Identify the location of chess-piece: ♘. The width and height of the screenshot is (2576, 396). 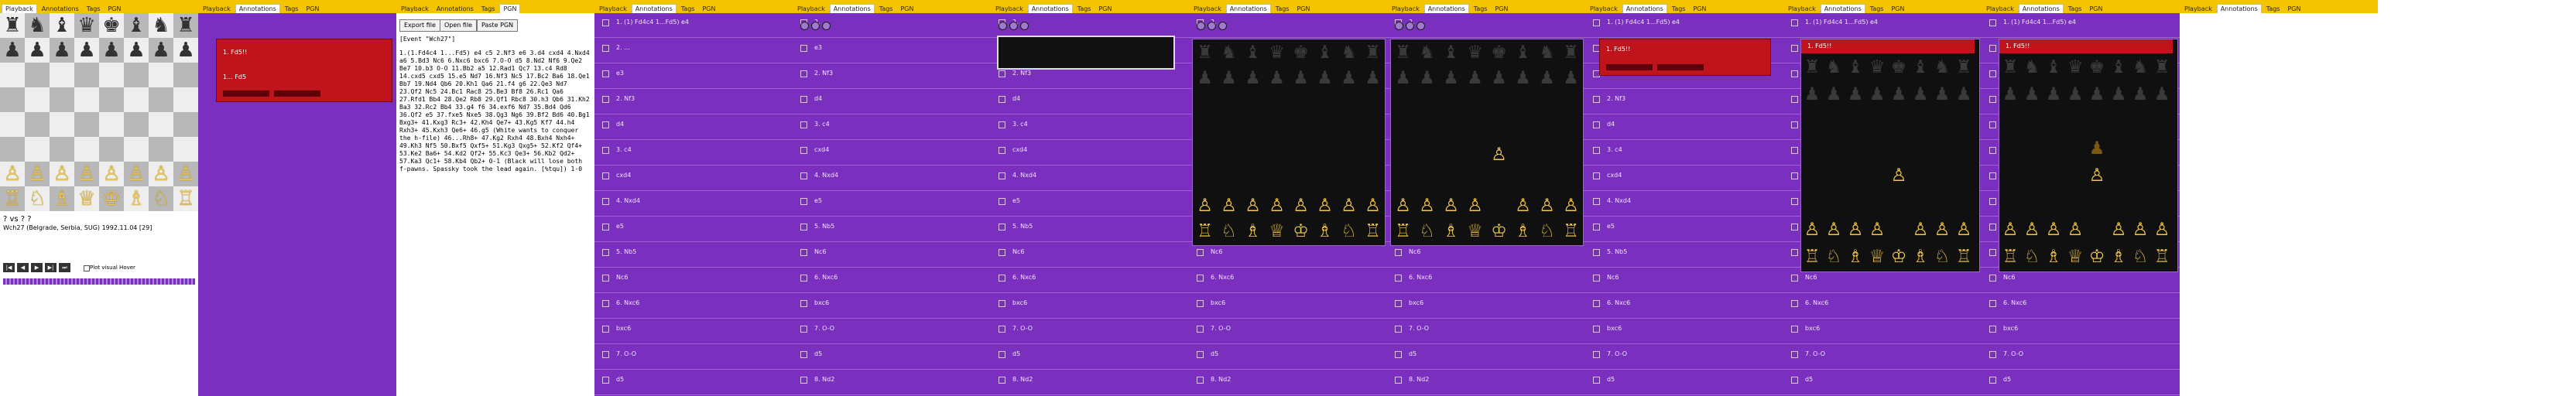
(2140, 257).